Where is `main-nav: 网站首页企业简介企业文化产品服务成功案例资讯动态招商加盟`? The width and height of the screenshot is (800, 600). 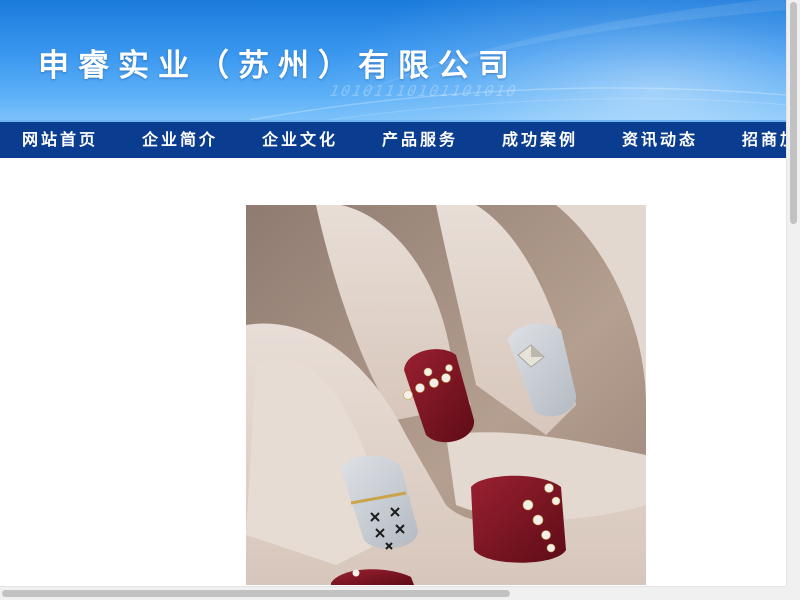
main-nav: 网站首页企业简介企业文化产品服务成功案例资讯动态招商加盟 is located at coordinates (393, 139).